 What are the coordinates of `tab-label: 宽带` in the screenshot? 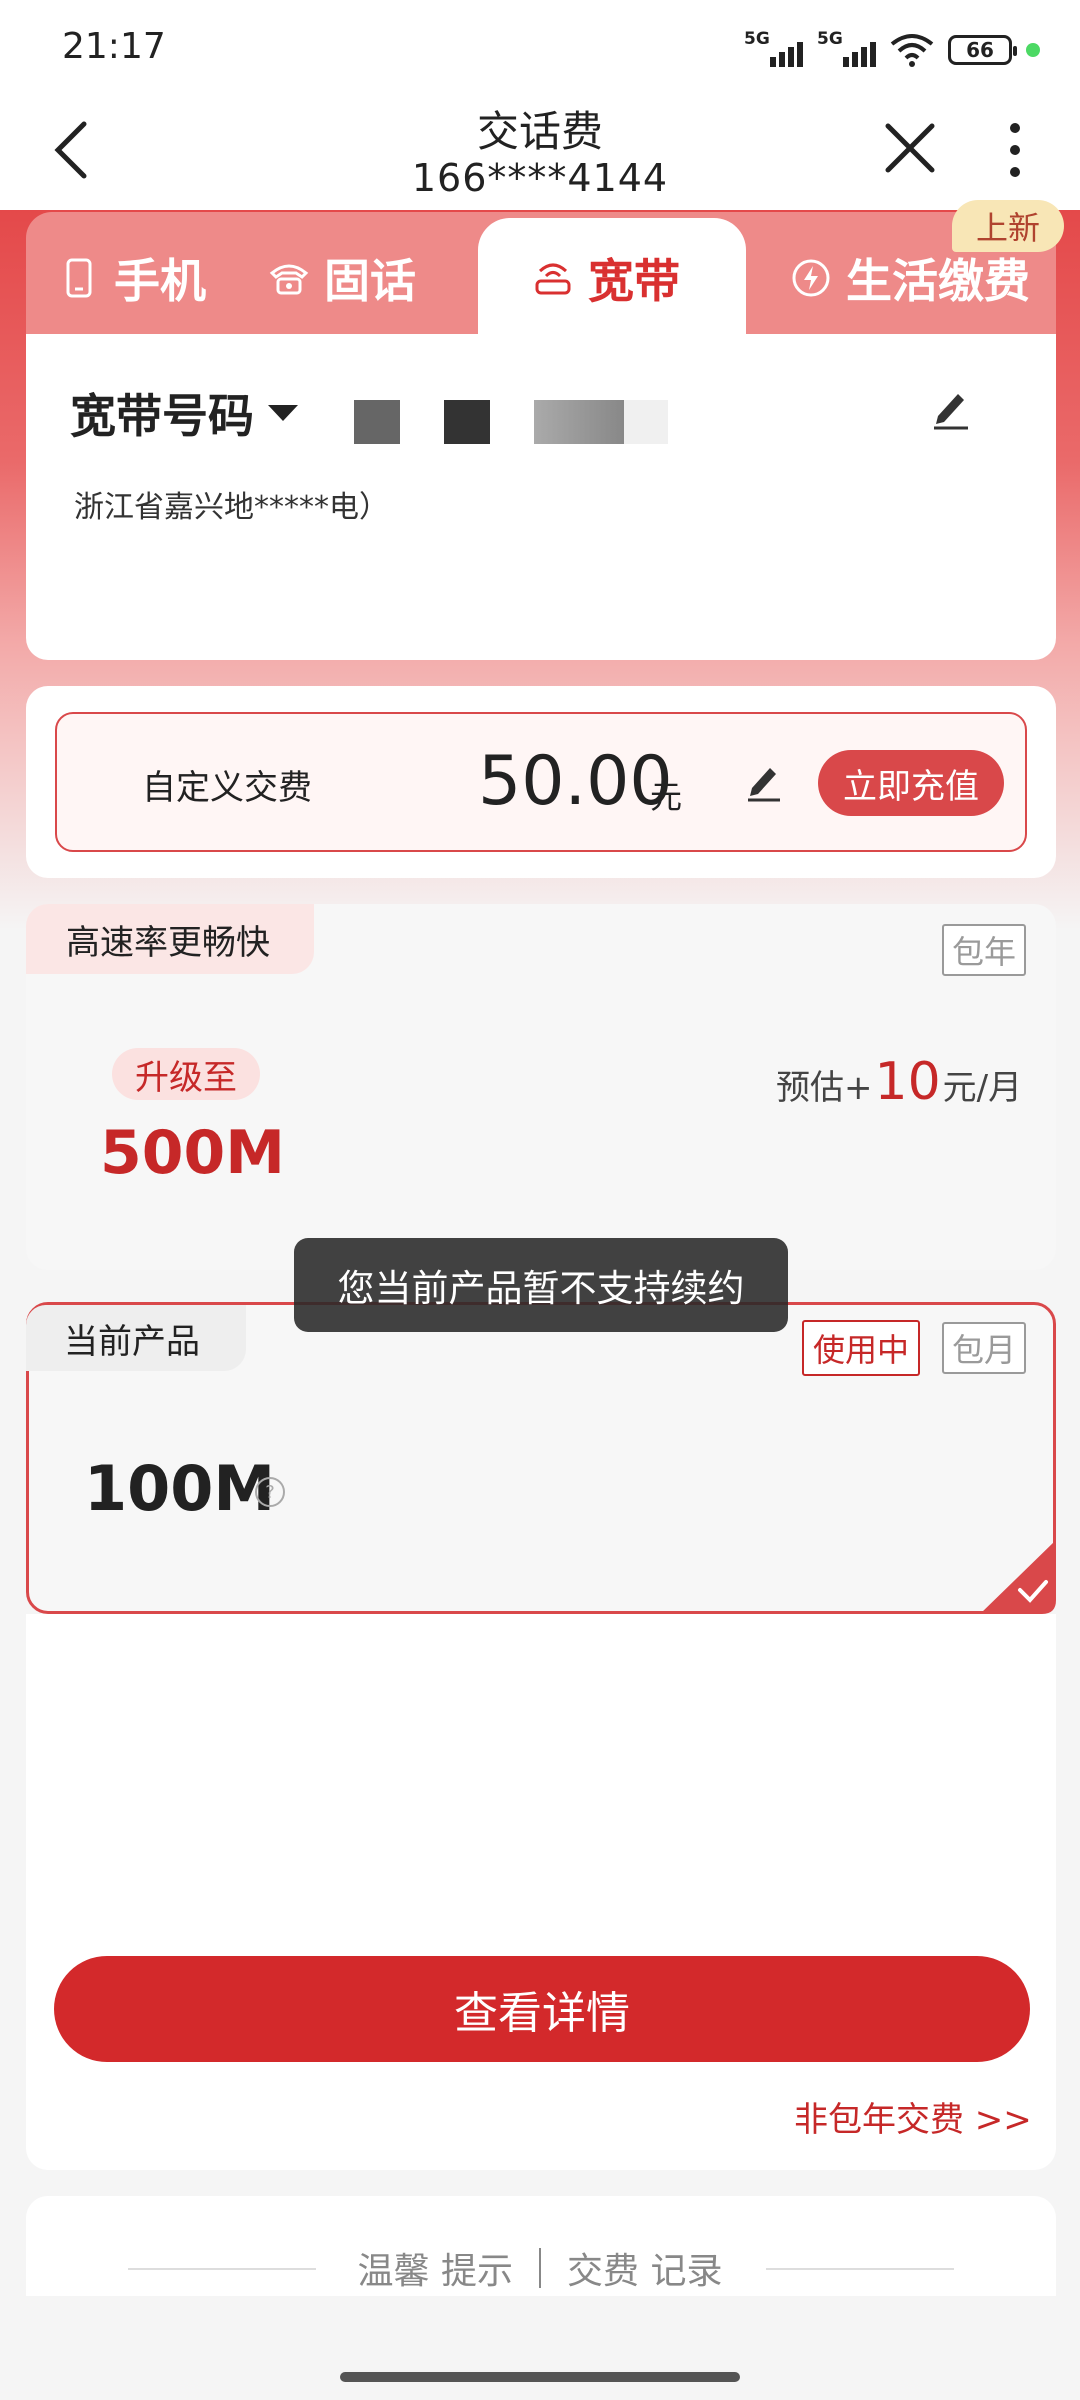 It's located at (634, 281).